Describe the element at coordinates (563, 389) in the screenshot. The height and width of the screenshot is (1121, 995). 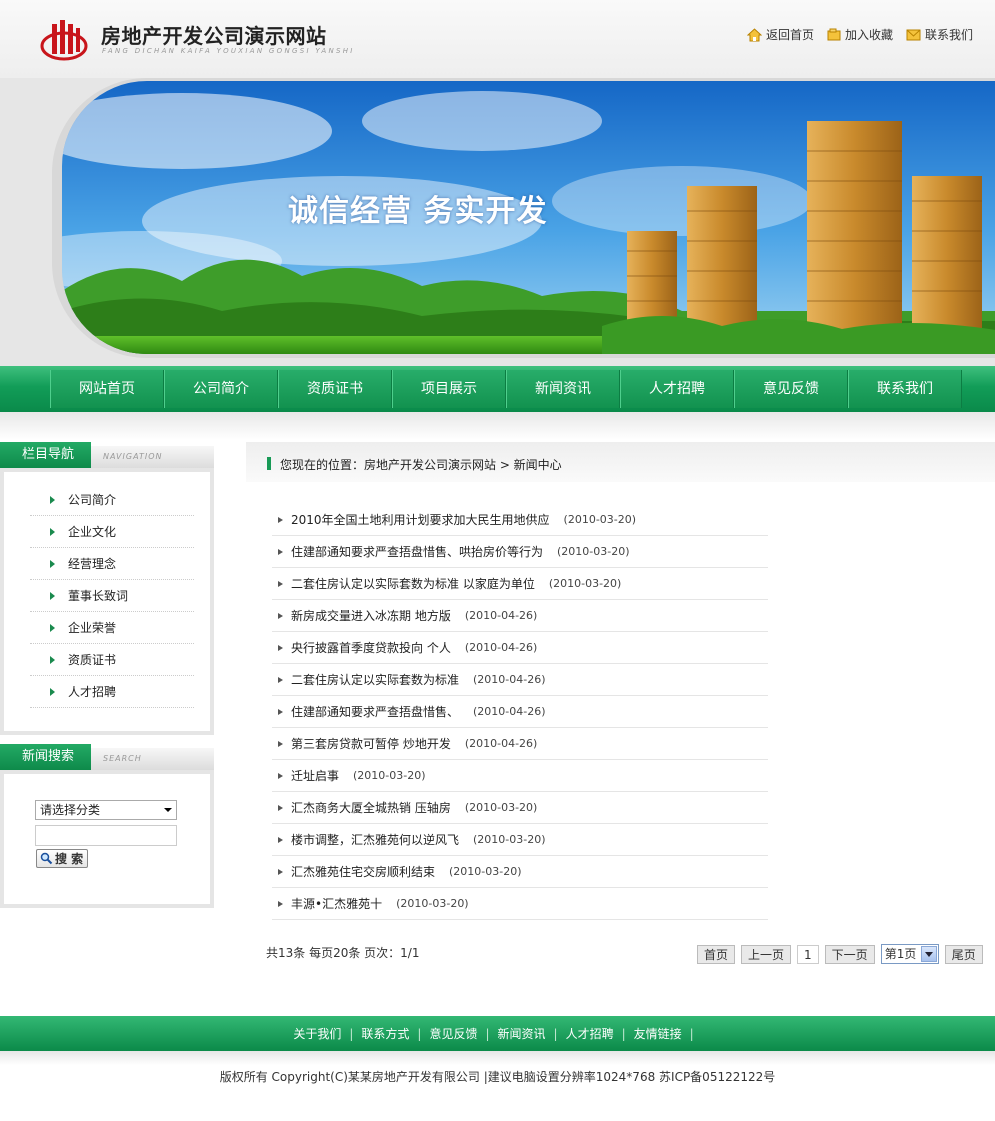
I see `nav-item-news: 新闻资讯` at that location.